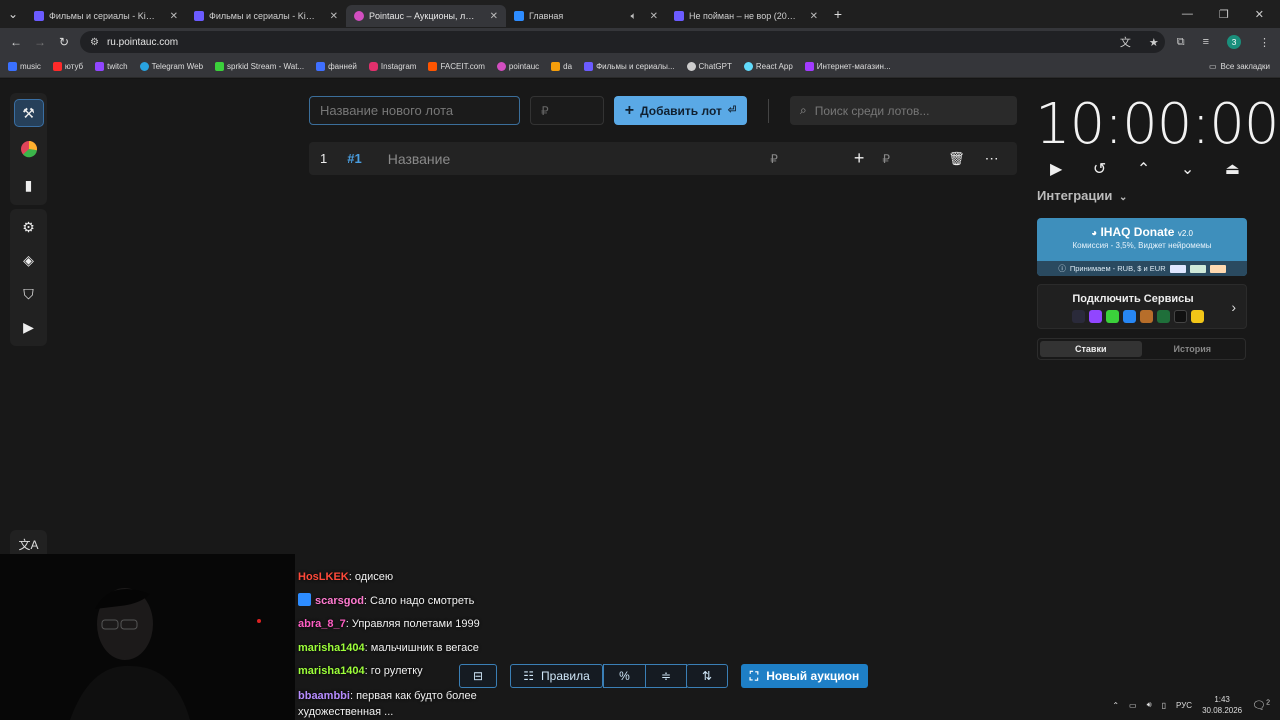  I want to click on back-icon: ←, so click(16, 42).